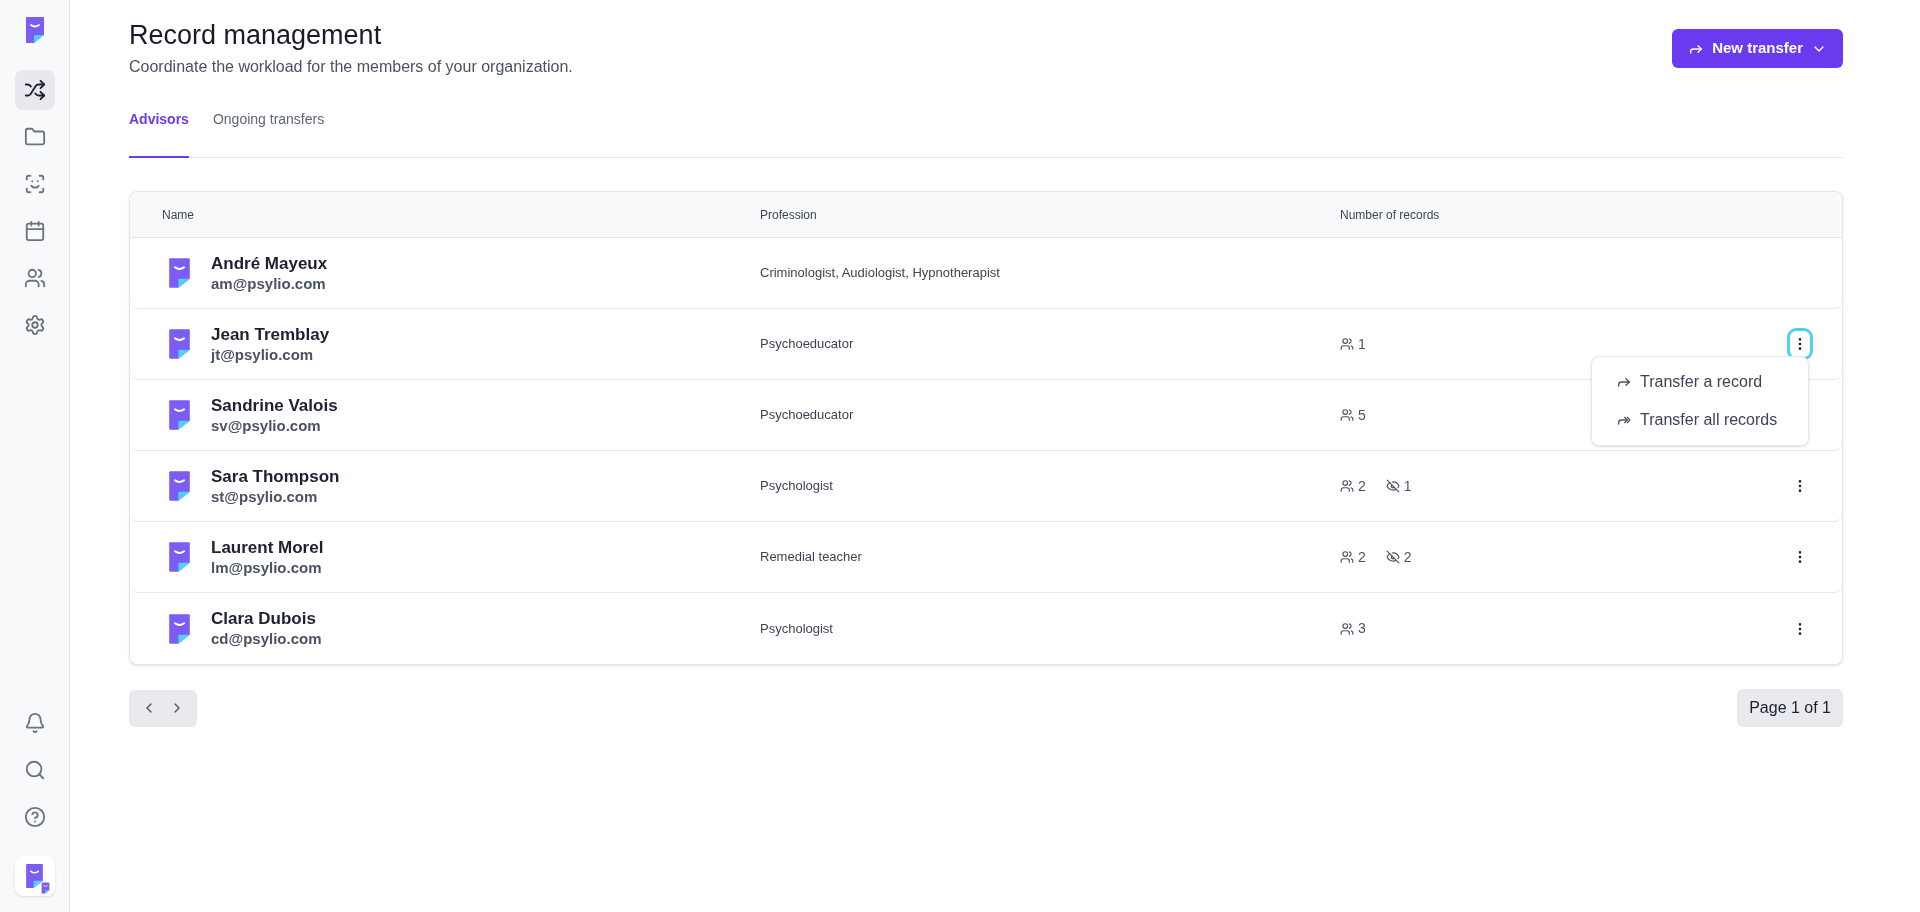  I want to click on face-scan-icon, so click(34, 184).